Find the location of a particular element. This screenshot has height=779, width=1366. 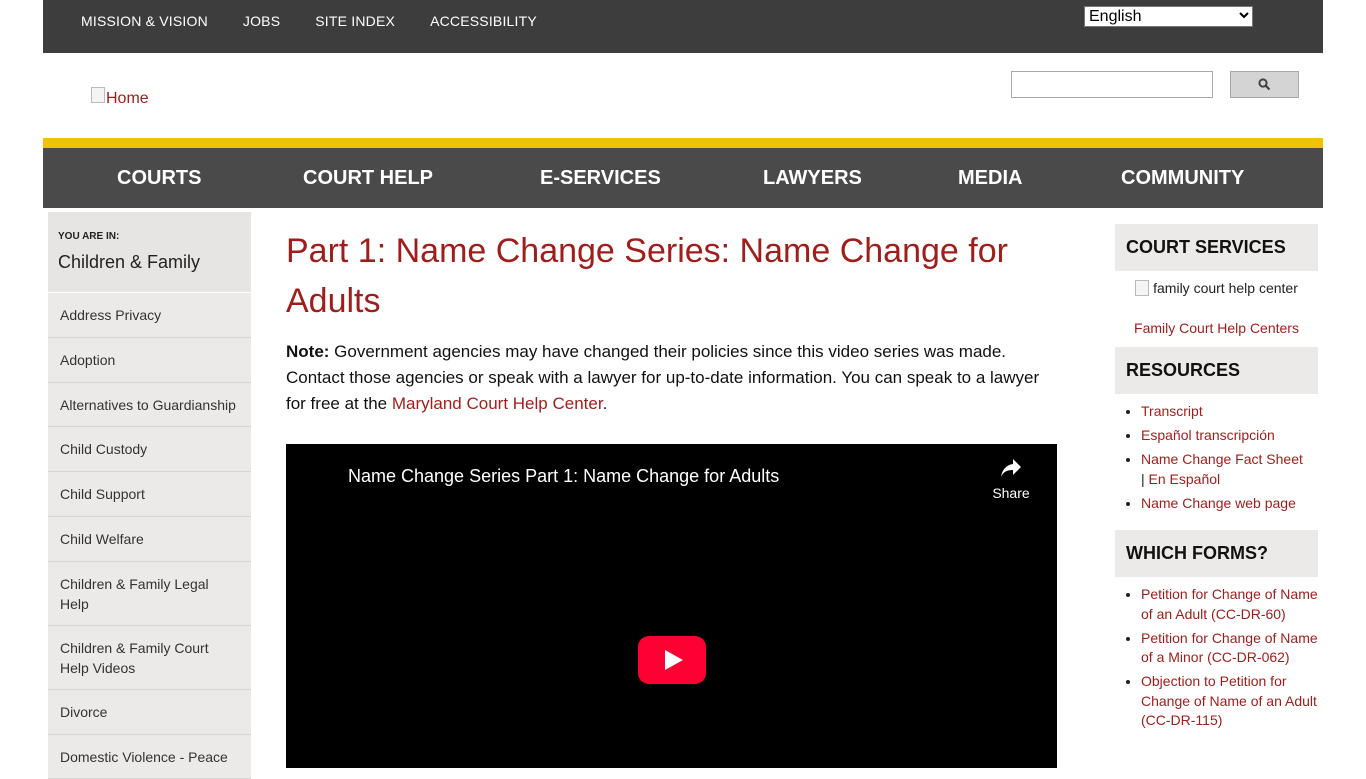

play-icon is located at coordinates (672, 660).